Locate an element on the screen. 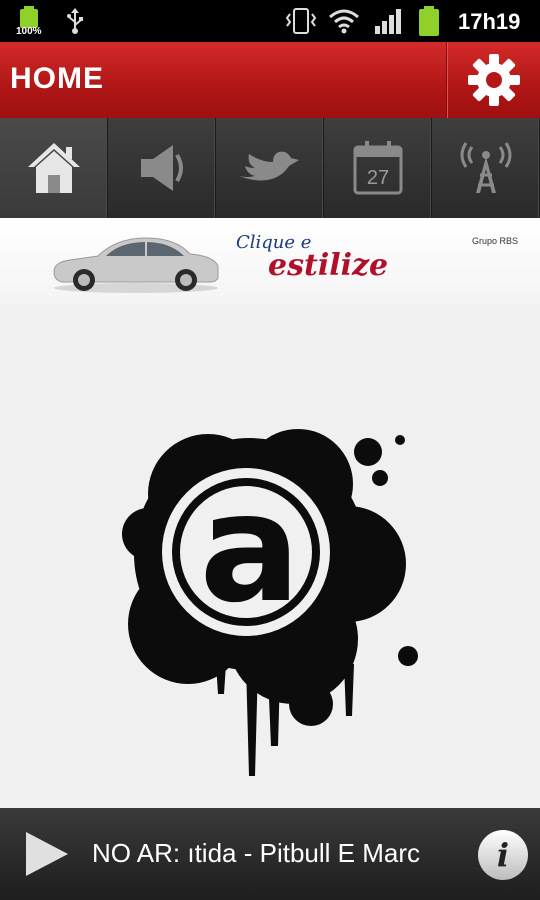 Image resolution: width=540 pixels, height=900 pixels. wifi-icon is located at coordinates (344, 21).